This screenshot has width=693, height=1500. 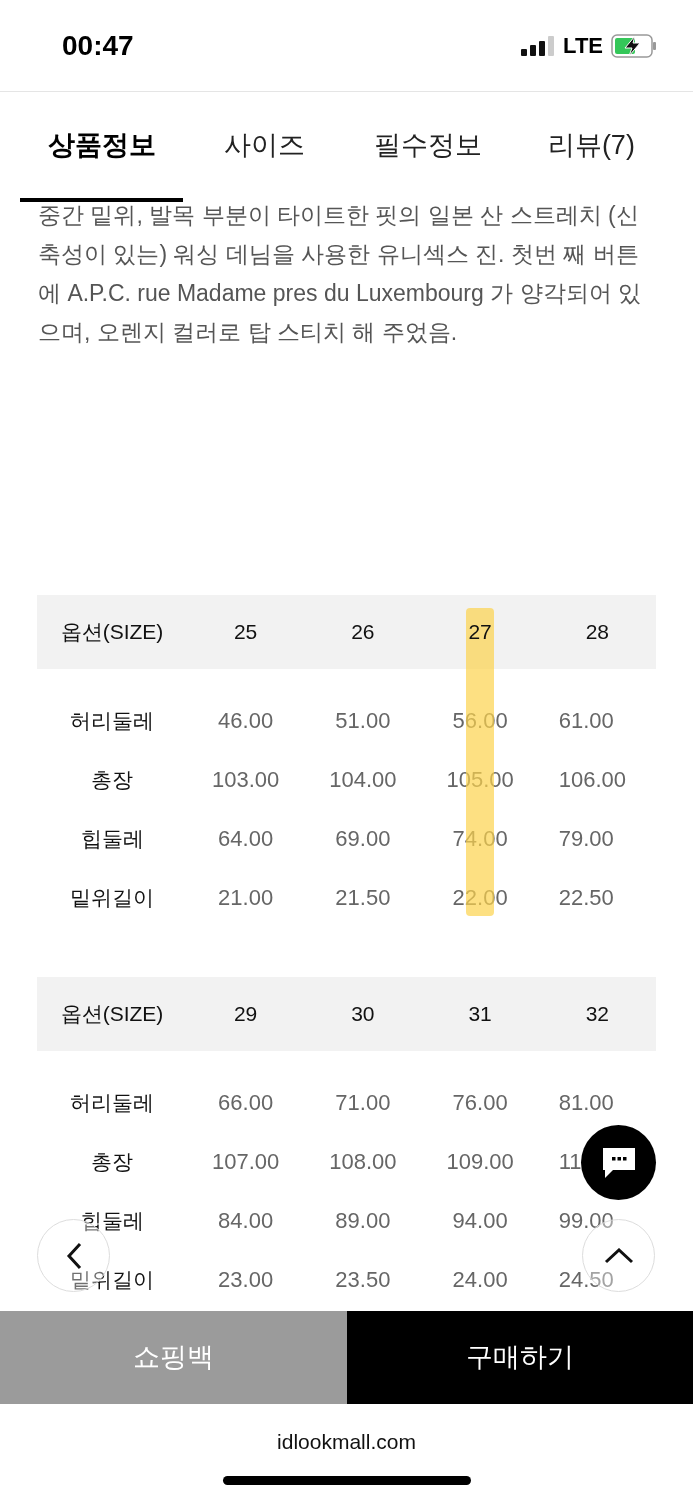 I want to click on signal-icon, so click(x=538, y=45).